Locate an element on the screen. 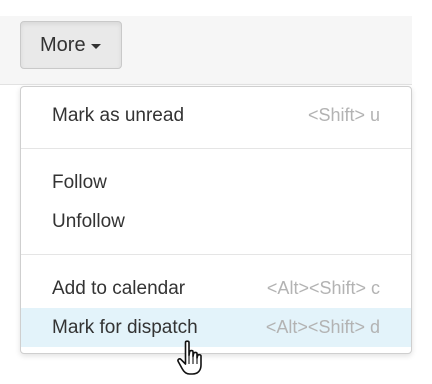 The height and width of the screenshot is (384, 432). menu-item-unfollow: Unfollow is located at coordinates (216, 221).